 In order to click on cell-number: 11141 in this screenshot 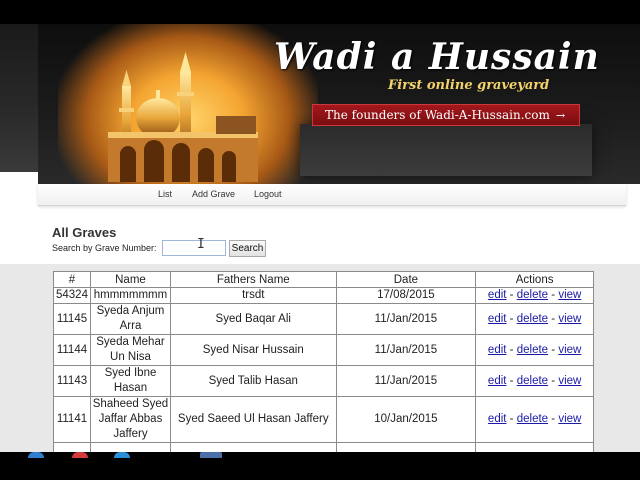, I will do `click(72, 419)`.